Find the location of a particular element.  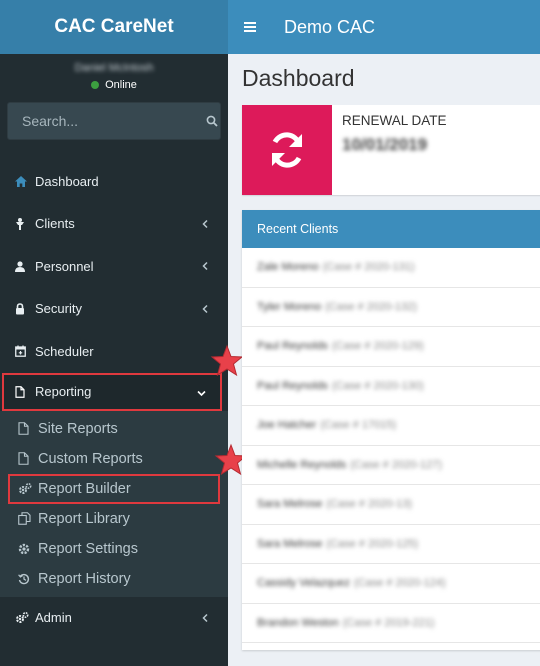

renewal-date-label: RENEWAL DATE is located at coordinates (394, 120).